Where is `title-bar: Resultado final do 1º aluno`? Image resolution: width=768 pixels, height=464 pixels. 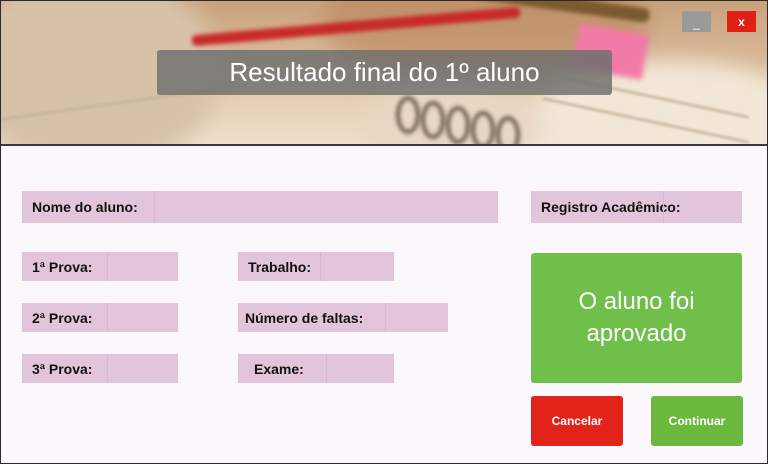
title-bar: Resultado final do 1º aluno is located at coordinates (384, 72).